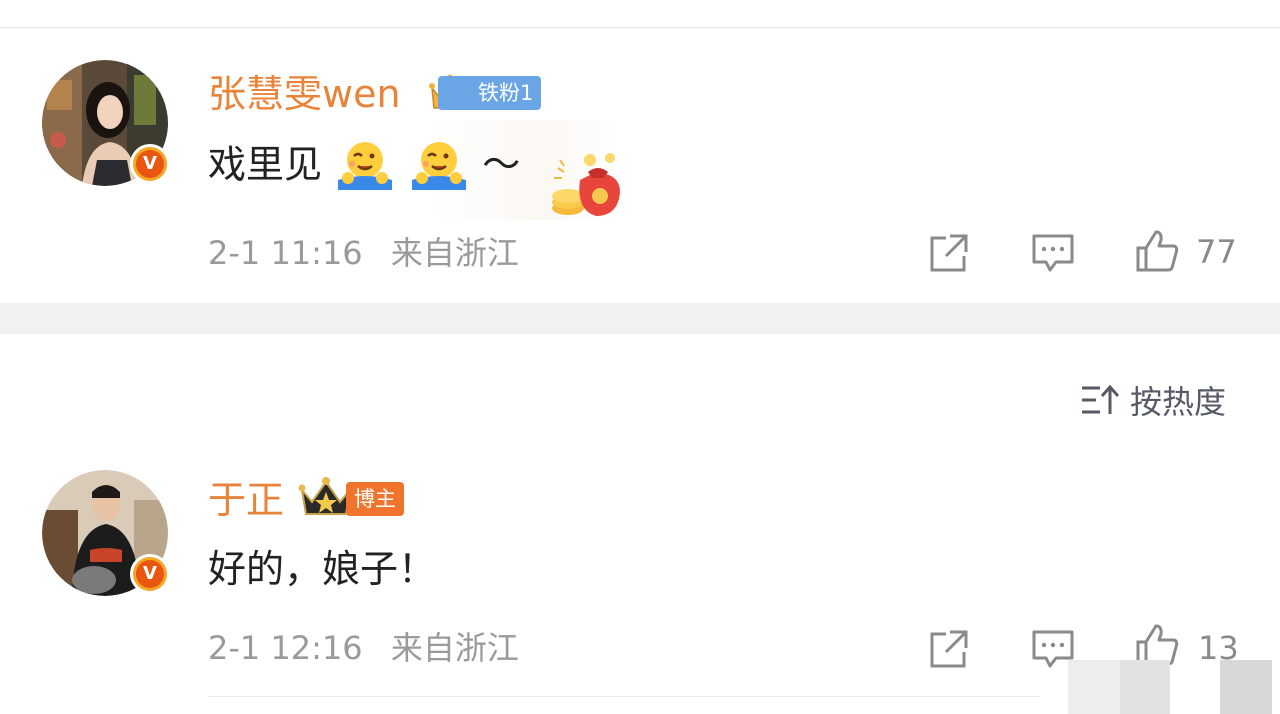 This screenshot has height=714, width=1280. What do you see at coordinates (624, 696) in the screenshot?
I see `bottom-divider` at bounding box center [624, 696].